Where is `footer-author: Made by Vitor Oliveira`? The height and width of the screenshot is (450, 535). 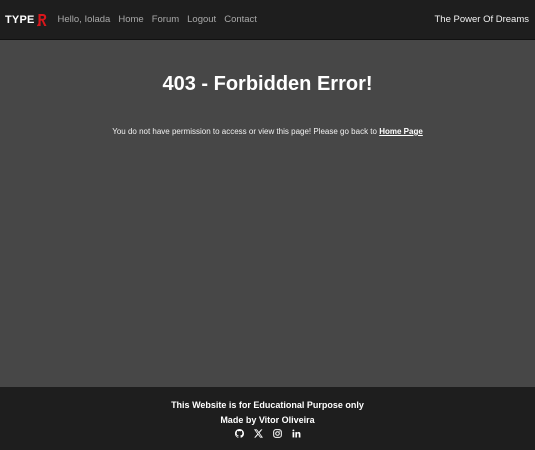 footer-author: Made by Vitor Oliveira is located at coordinates (267, 420).